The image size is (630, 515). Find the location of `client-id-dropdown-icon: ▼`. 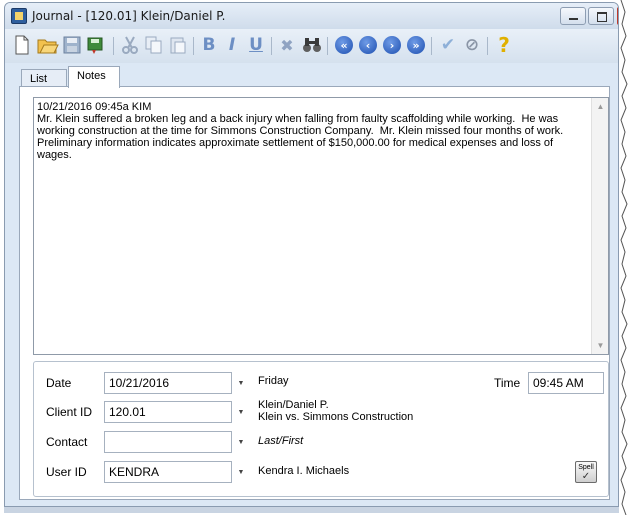

client-id-dropdown-icon: ▼ is located at coordinates (241, 412).